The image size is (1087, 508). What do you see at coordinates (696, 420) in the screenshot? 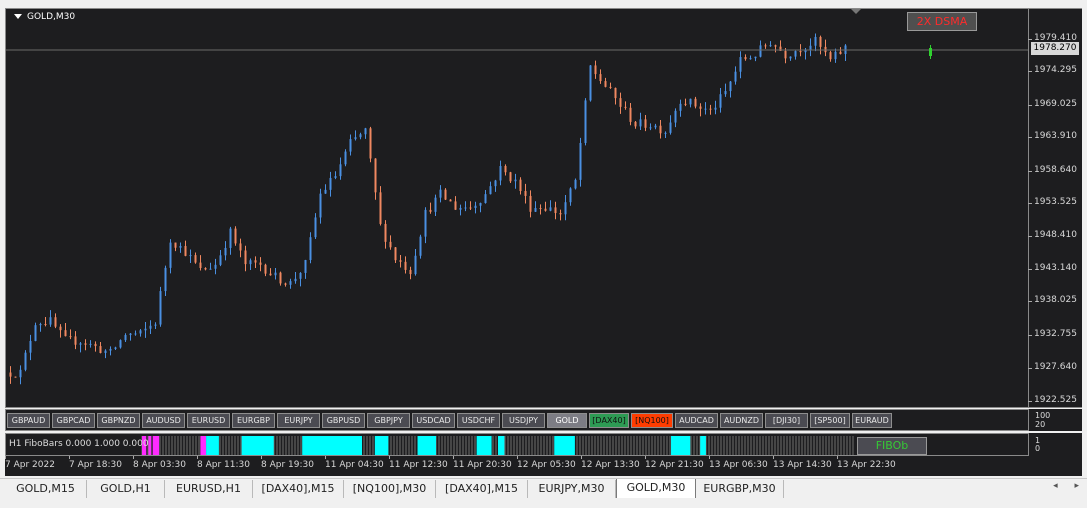
I see `symbol-button-audcad: AUDCAD` at bounding box center [696, 420].